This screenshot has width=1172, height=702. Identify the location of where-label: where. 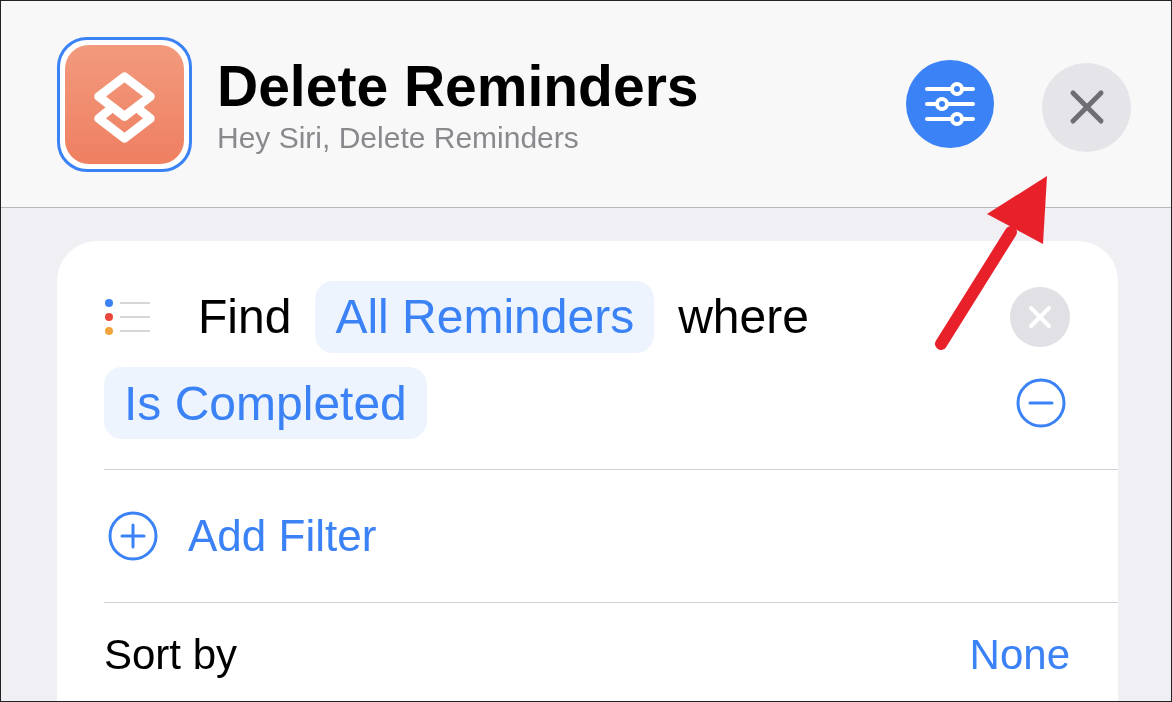
(743, 316).